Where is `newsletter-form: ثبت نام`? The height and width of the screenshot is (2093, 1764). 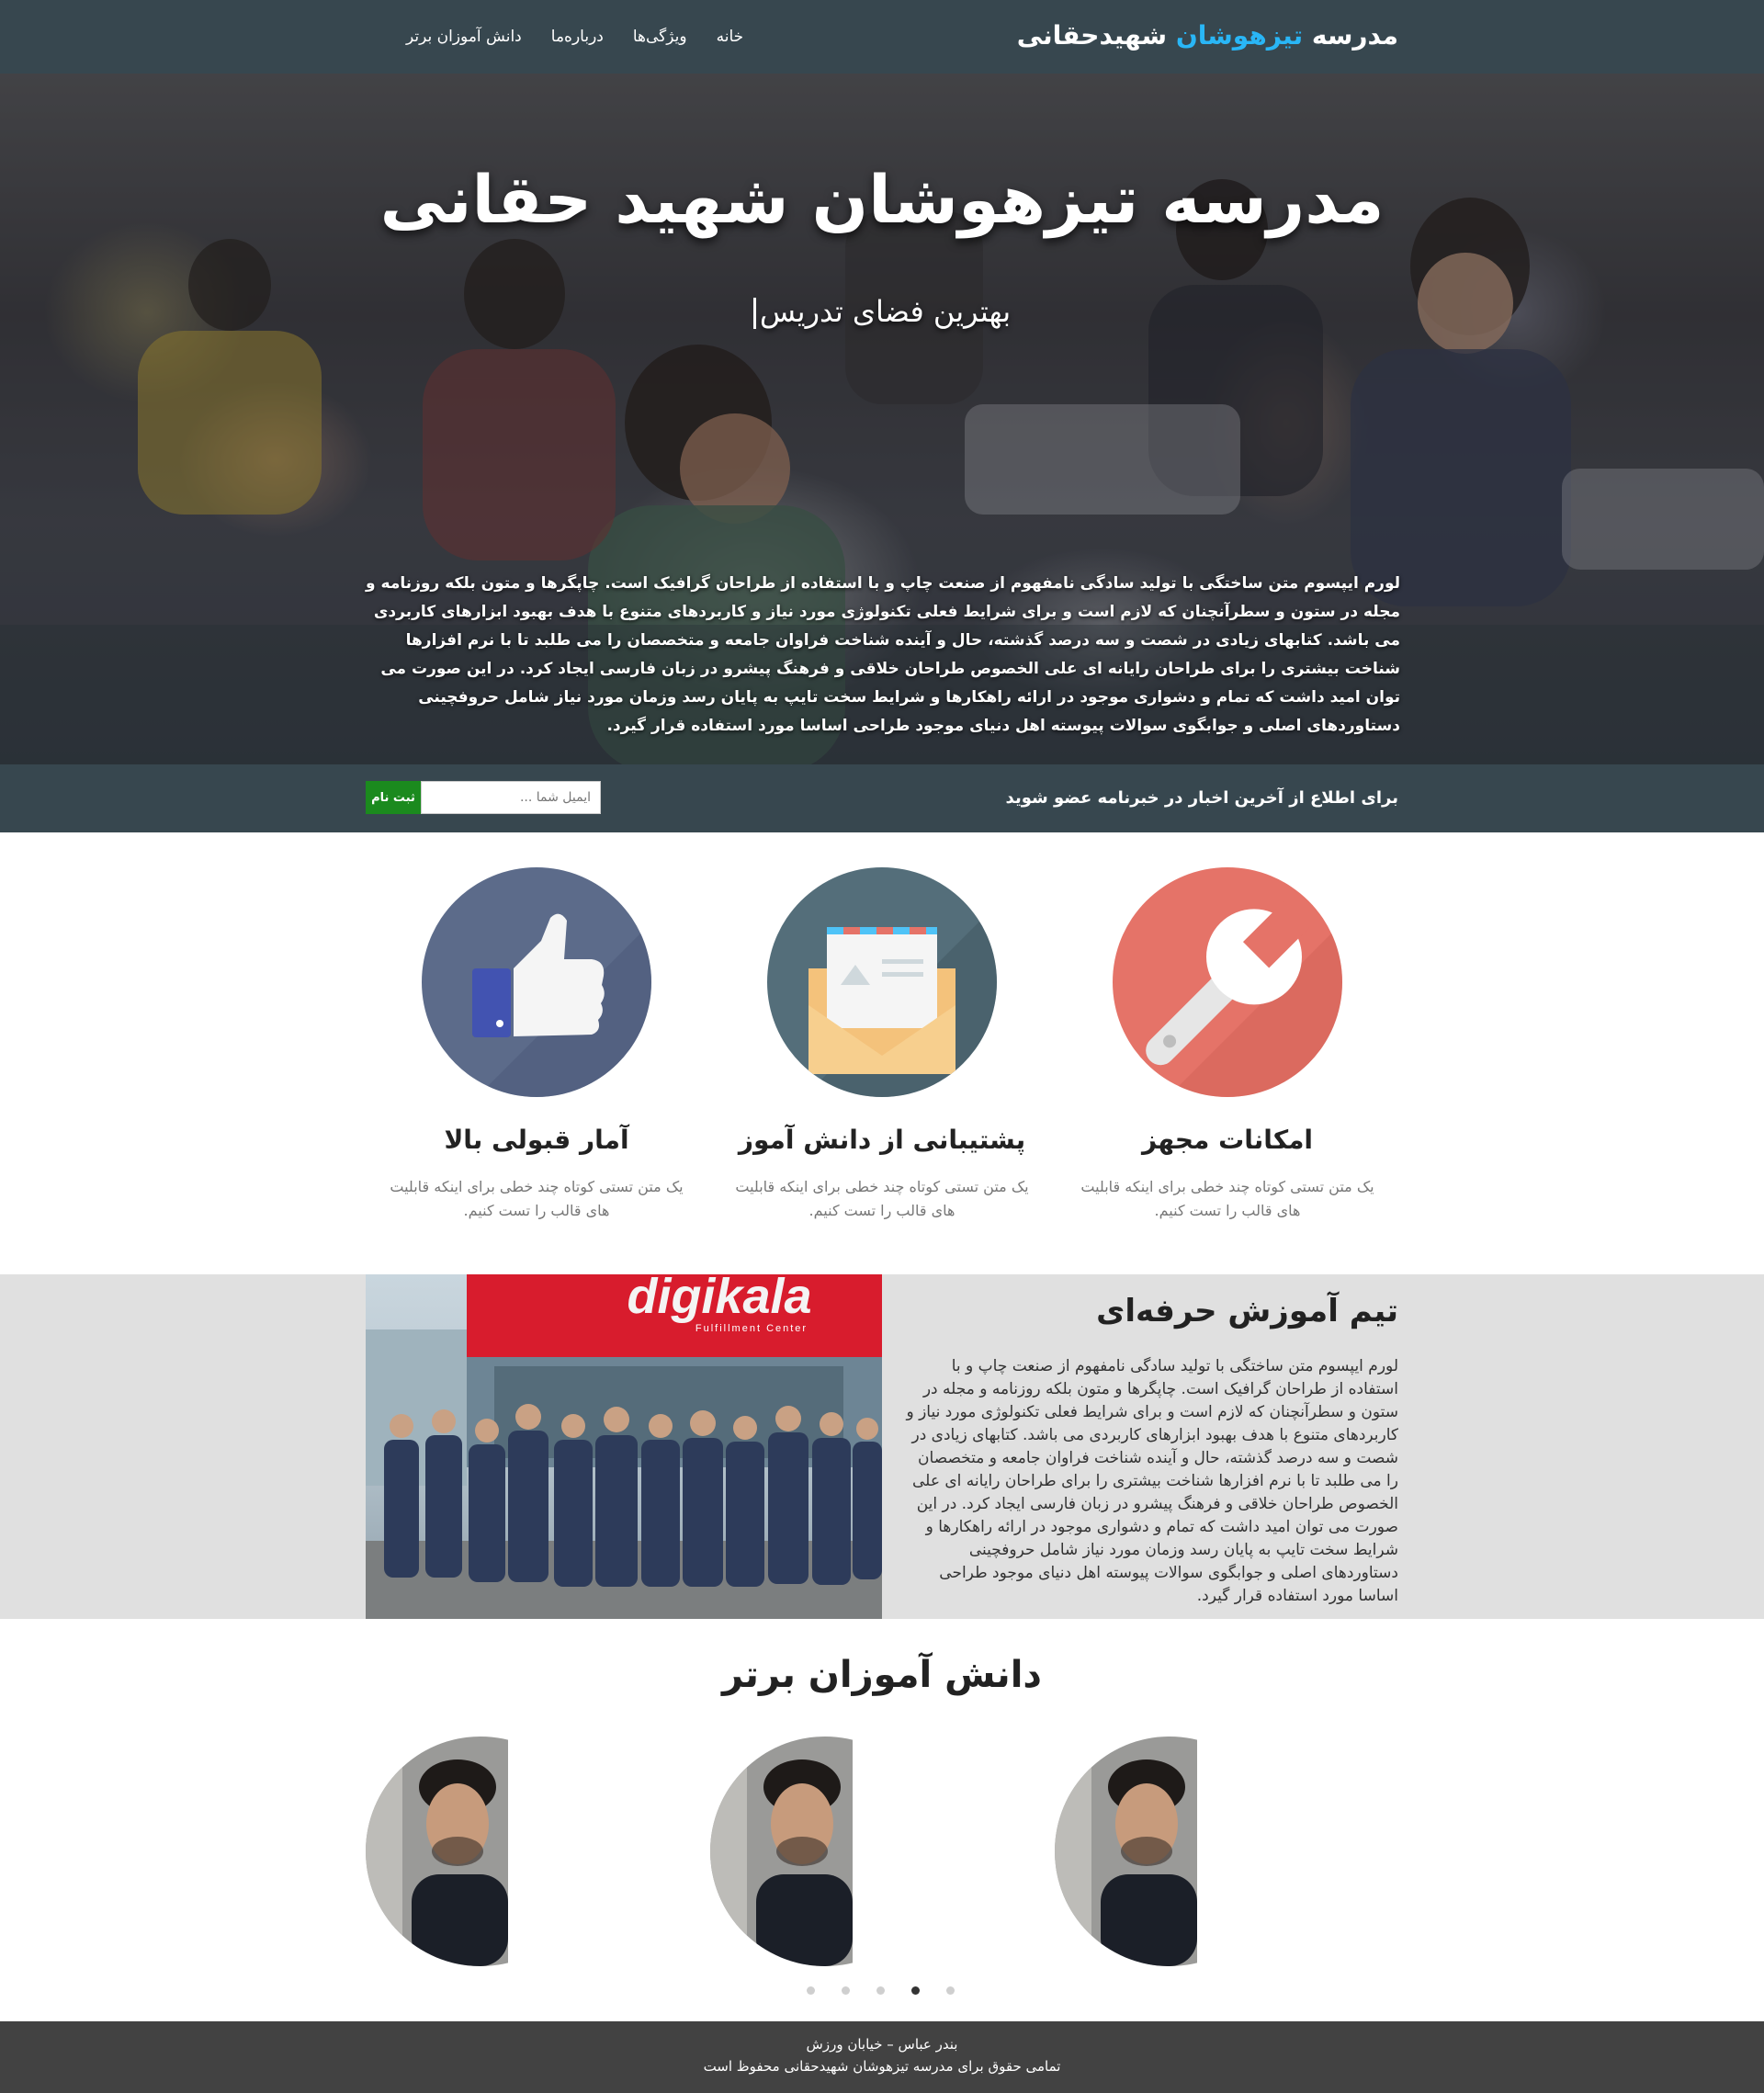 newsletter-form: ثبت نام is located at coordinates (483, 797).